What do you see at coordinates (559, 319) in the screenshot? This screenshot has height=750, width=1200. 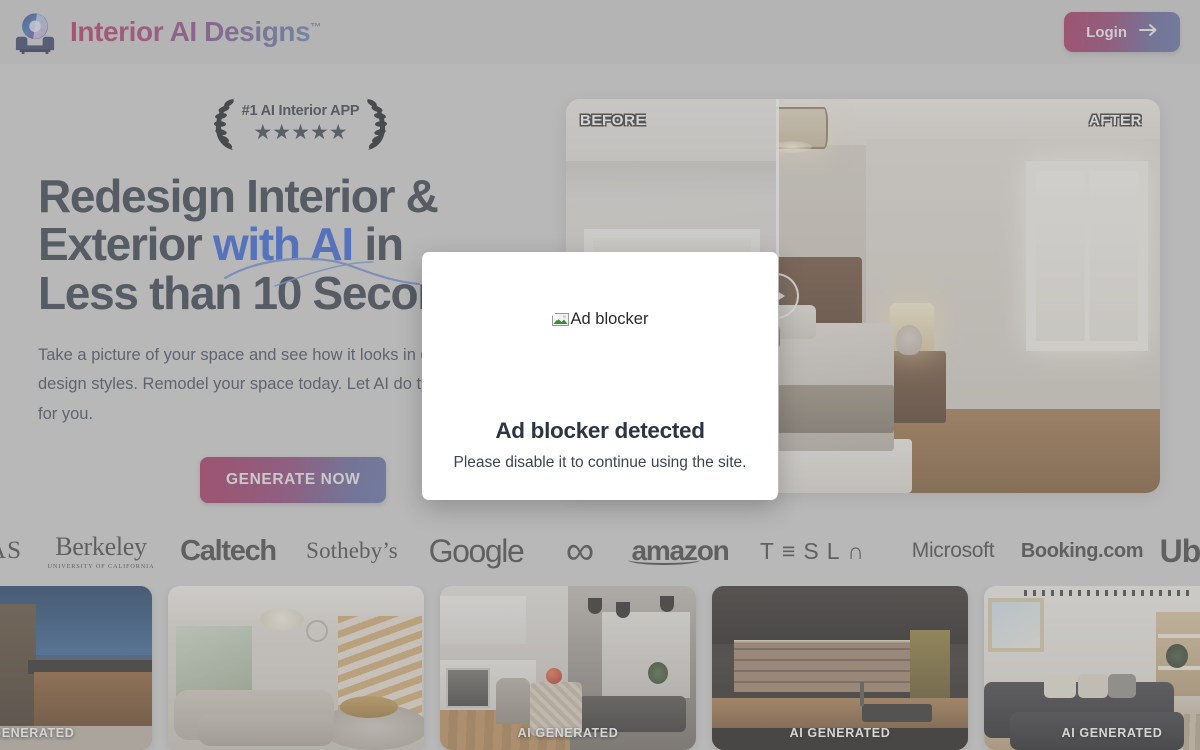 I see `broken-image-icon` at bounding box center [559, 319].